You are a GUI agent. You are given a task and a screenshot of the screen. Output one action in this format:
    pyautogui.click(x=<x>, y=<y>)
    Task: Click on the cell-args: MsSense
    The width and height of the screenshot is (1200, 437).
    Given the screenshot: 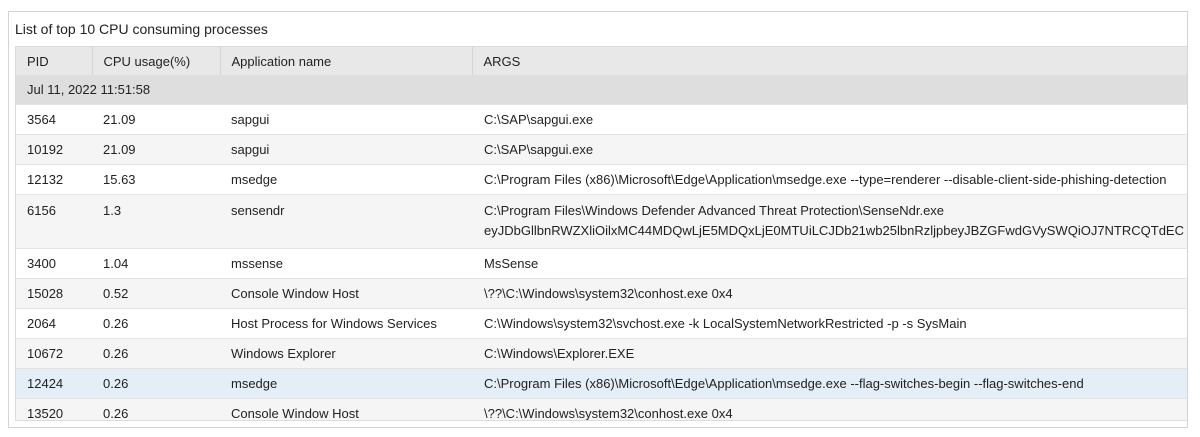 What is the action you would take?
    pyautogui.click(x=829, y=263)
    